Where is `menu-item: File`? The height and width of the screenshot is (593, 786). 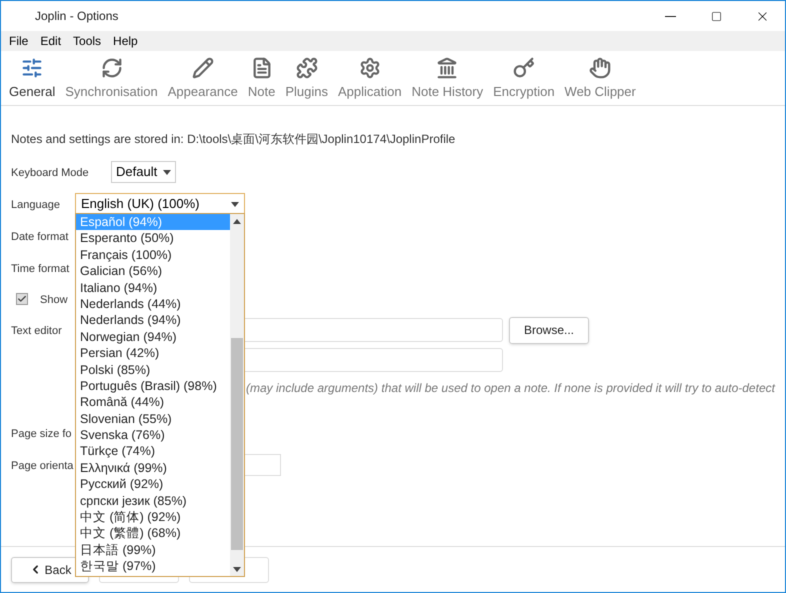 menu-item: File is located at coordinates (18, 41).